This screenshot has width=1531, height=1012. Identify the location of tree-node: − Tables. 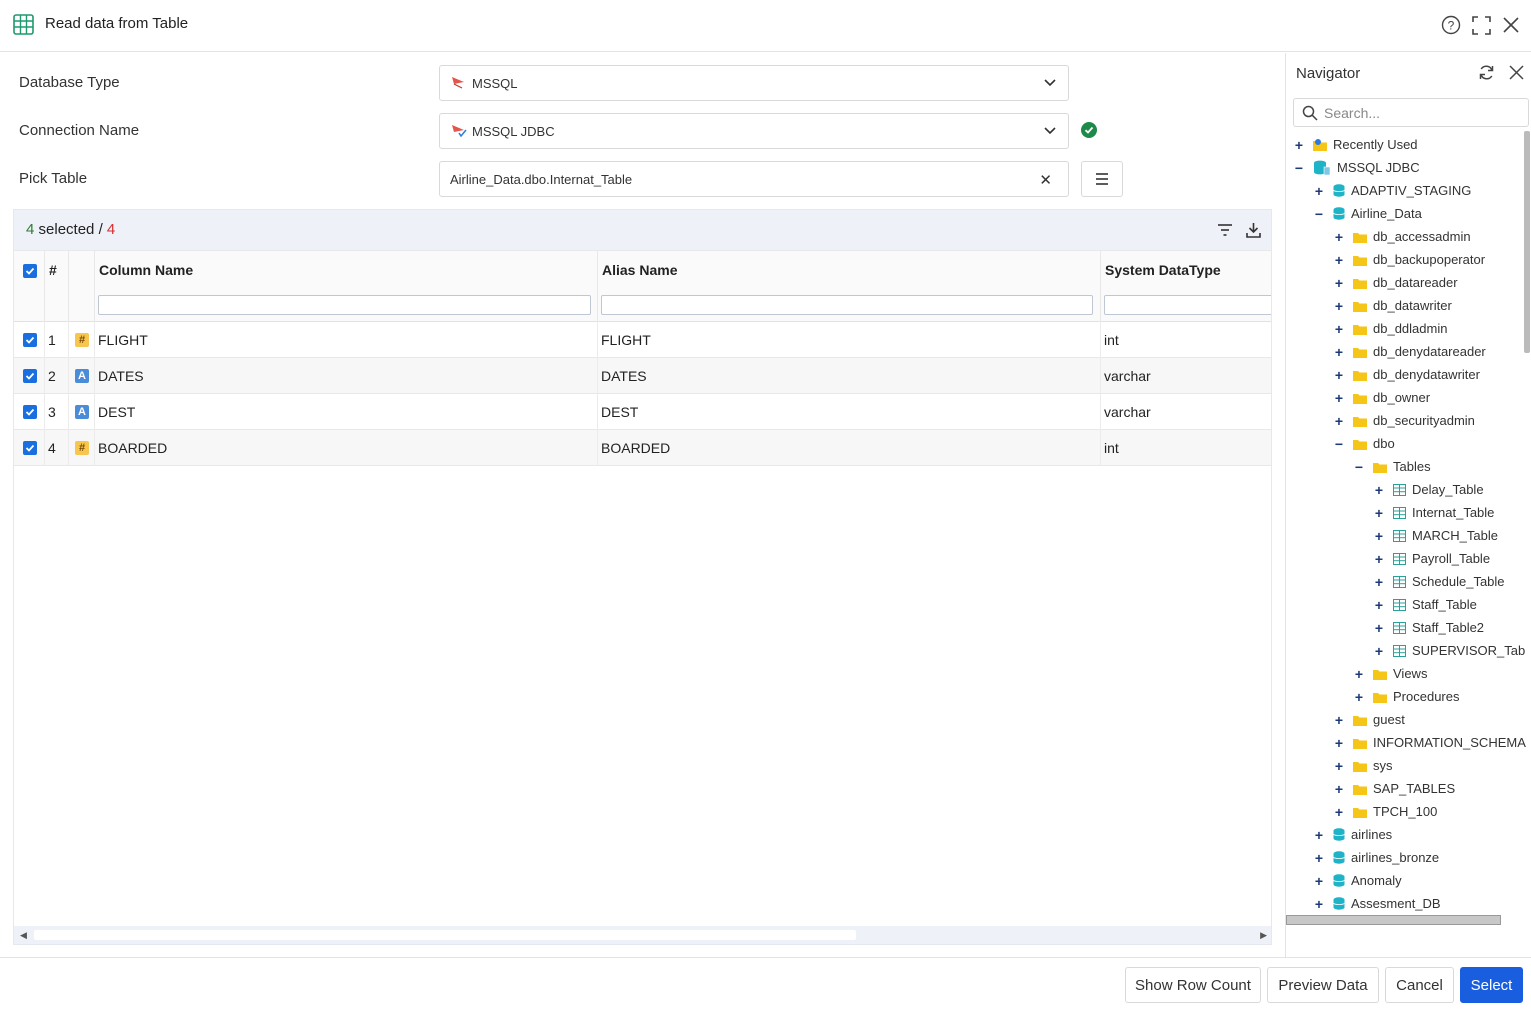
(1392, 466).